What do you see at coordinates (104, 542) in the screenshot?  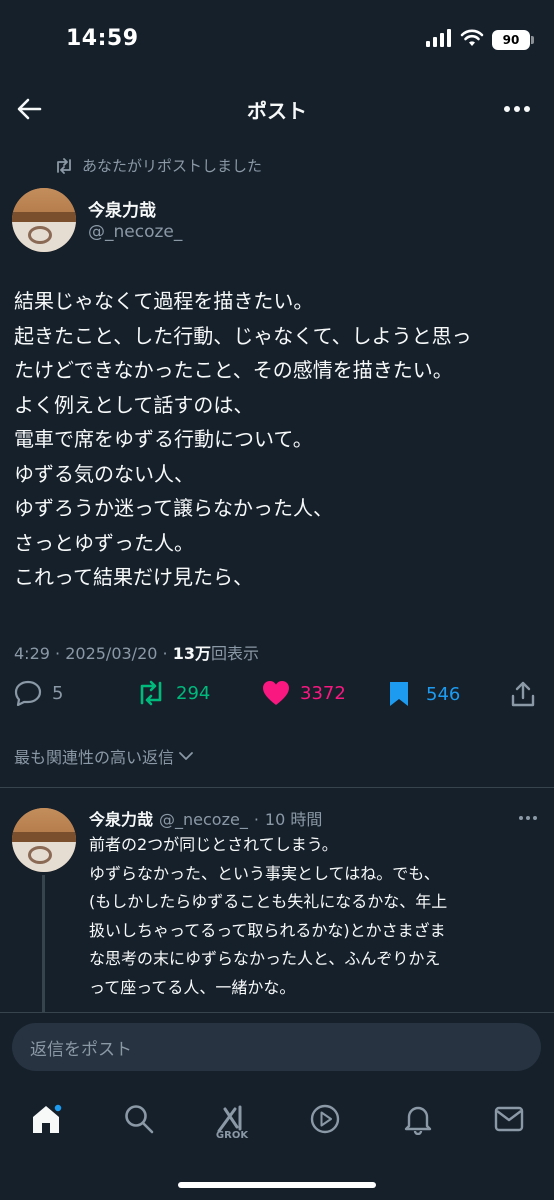 I see `post-text-line: さっとゆずった人。` at bounding box center [104, 542].